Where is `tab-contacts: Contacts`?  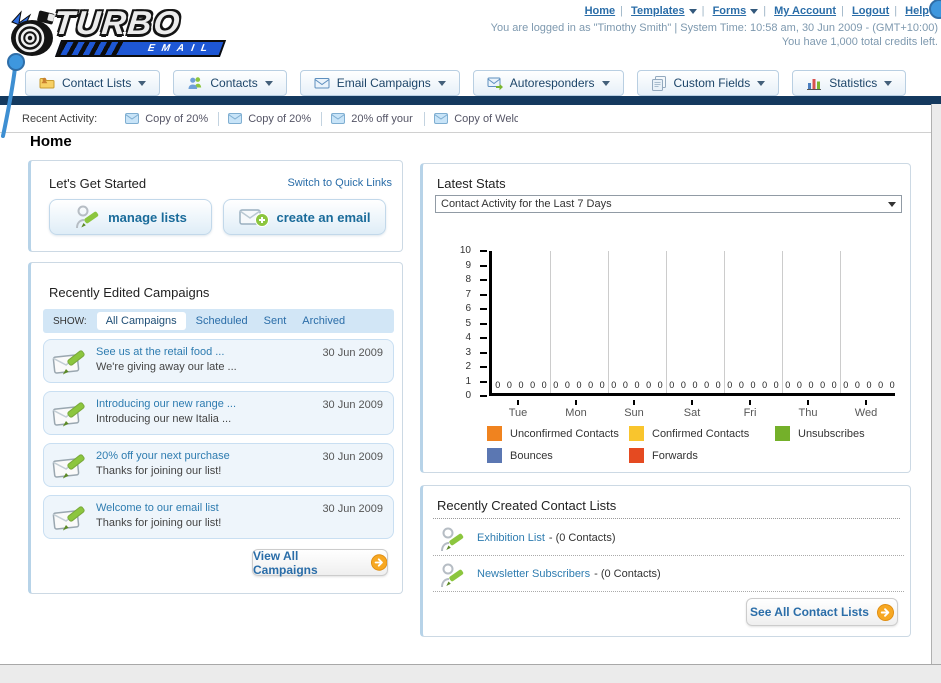 tab-contacts: Contacts is located at coordinates (230, 83).